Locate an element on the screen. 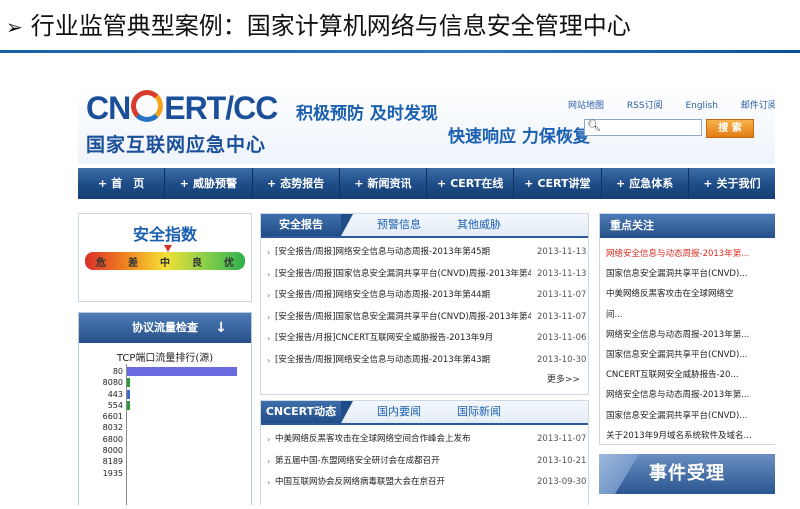 The height and width of the screenshot is (509, 800). item-date: 2013-10-21 is located at coordinates (562, 460).